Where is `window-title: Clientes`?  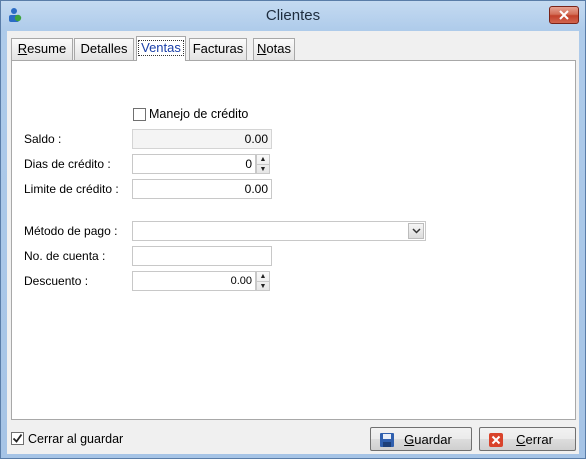 window-title: Clientes is located at coordinates (293, 15).